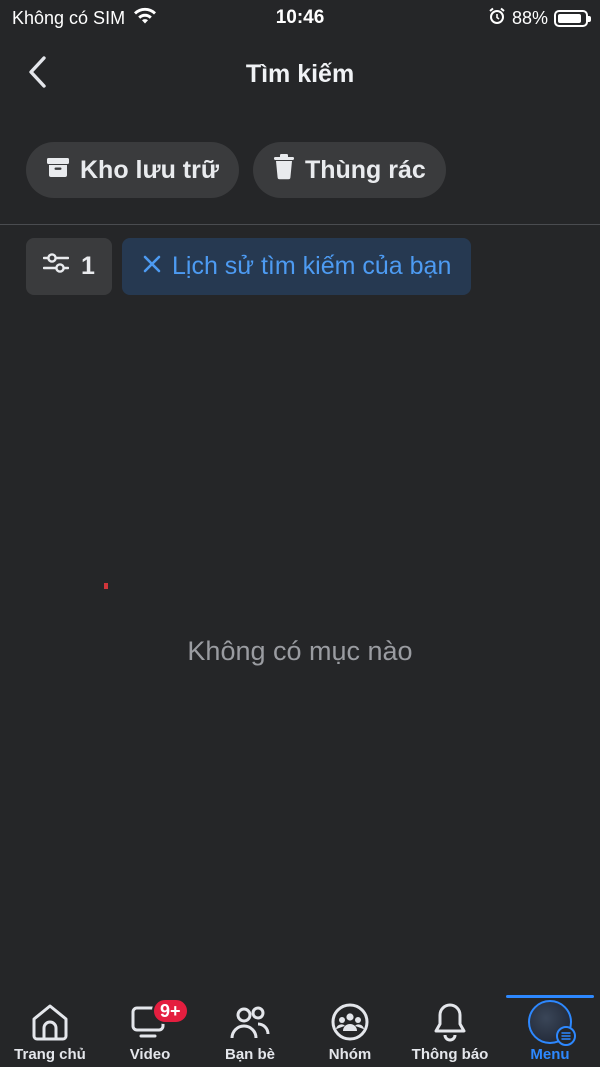 The width and height of the screenshot is (600, 1067). Describe the element at coordinates (529, 17) in the screenshot. I see `battery-percent: 88%` at that location.